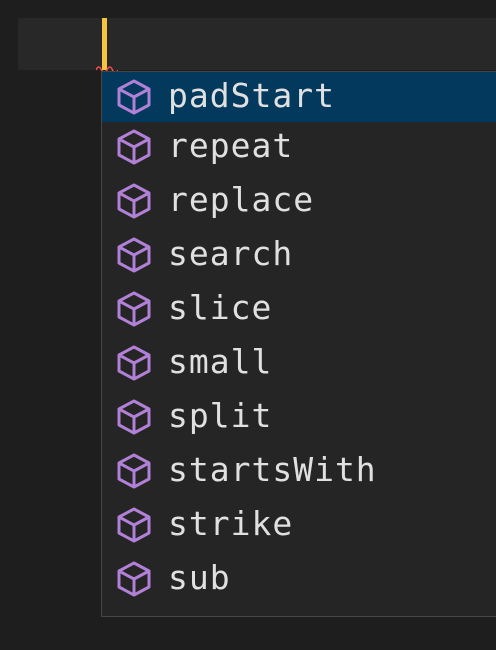  I want to click on suggestion-item: replace, so click(299, 201).